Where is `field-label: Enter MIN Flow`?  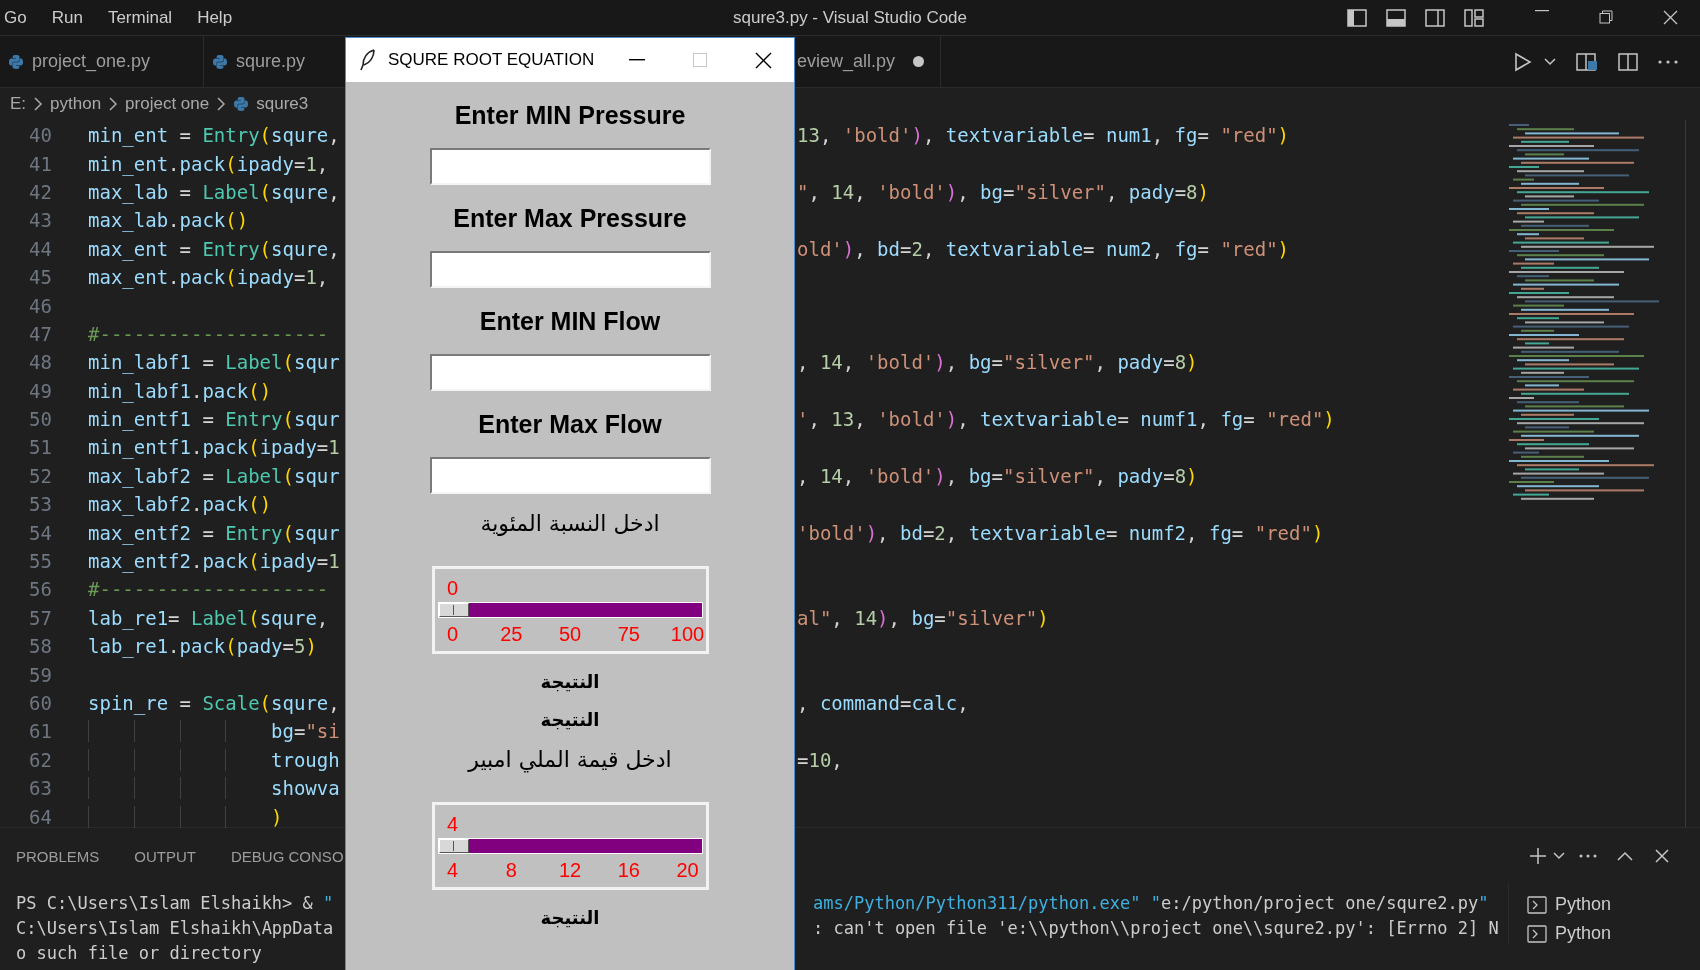
field-label: Enter MIN Flow is located at coordinates (570, 321).